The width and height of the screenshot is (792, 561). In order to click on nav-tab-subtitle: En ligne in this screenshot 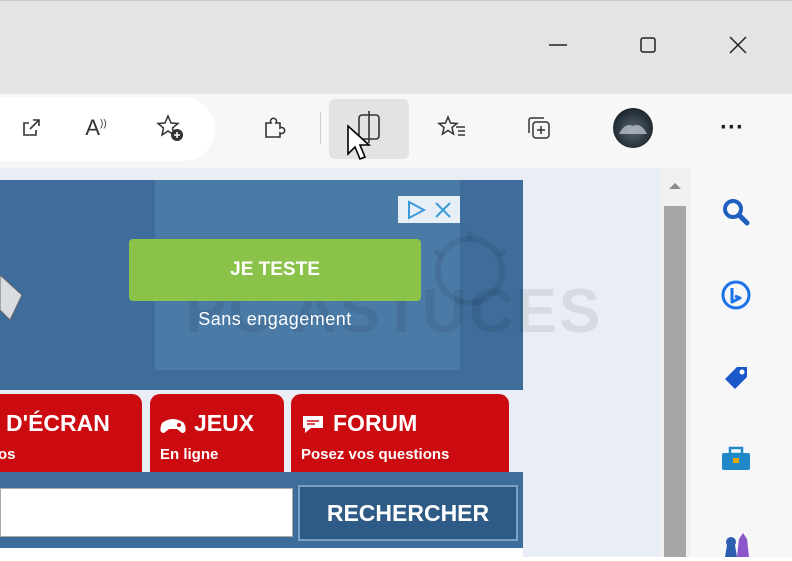, I will do `click(189, 454)`.